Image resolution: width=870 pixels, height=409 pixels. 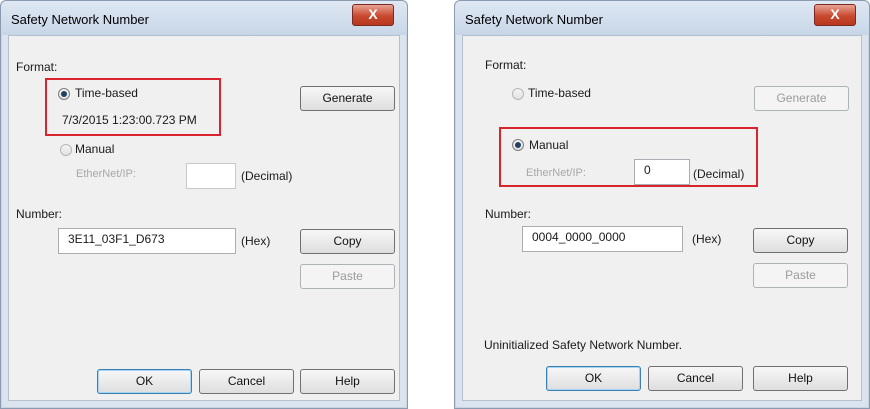 I want to click on highlight-time-based, so click(x=133, y=107).